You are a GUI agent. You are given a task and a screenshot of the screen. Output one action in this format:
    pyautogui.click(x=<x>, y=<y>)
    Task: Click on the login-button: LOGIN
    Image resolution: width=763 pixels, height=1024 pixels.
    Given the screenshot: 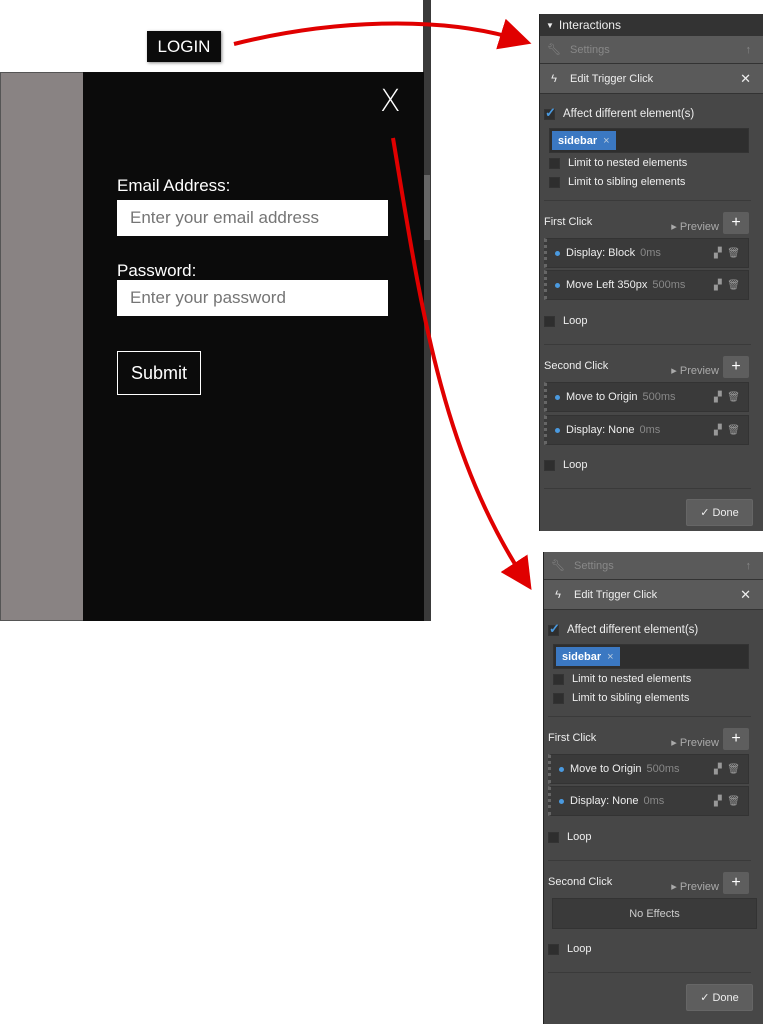 What is the action you would take?
    pyautogui.click(x=184, y=46)
    